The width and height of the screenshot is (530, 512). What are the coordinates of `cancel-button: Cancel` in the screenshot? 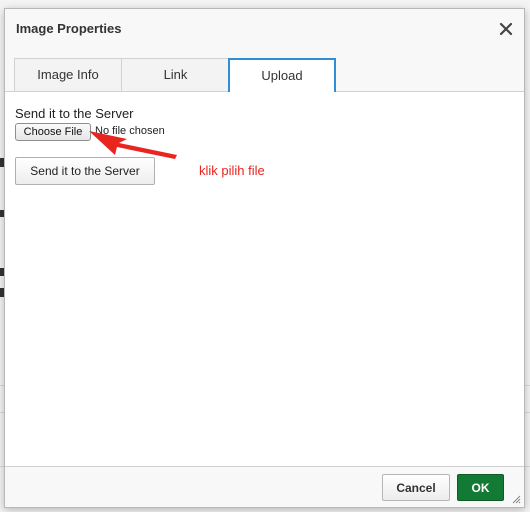 It's located at (416, 487).